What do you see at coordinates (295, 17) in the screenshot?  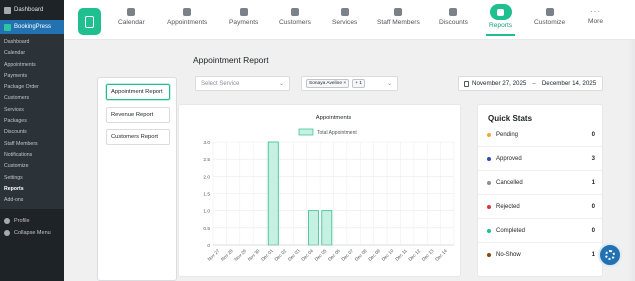 I see `nav-customers: Customers` at bounding box center [295, 17].